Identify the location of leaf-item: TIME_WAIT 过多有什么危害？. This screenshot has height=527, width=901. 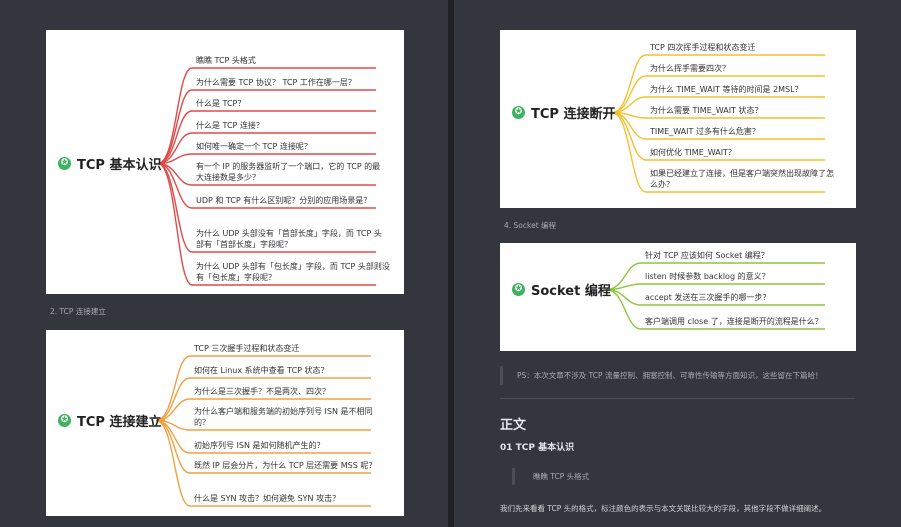
(705, 131).